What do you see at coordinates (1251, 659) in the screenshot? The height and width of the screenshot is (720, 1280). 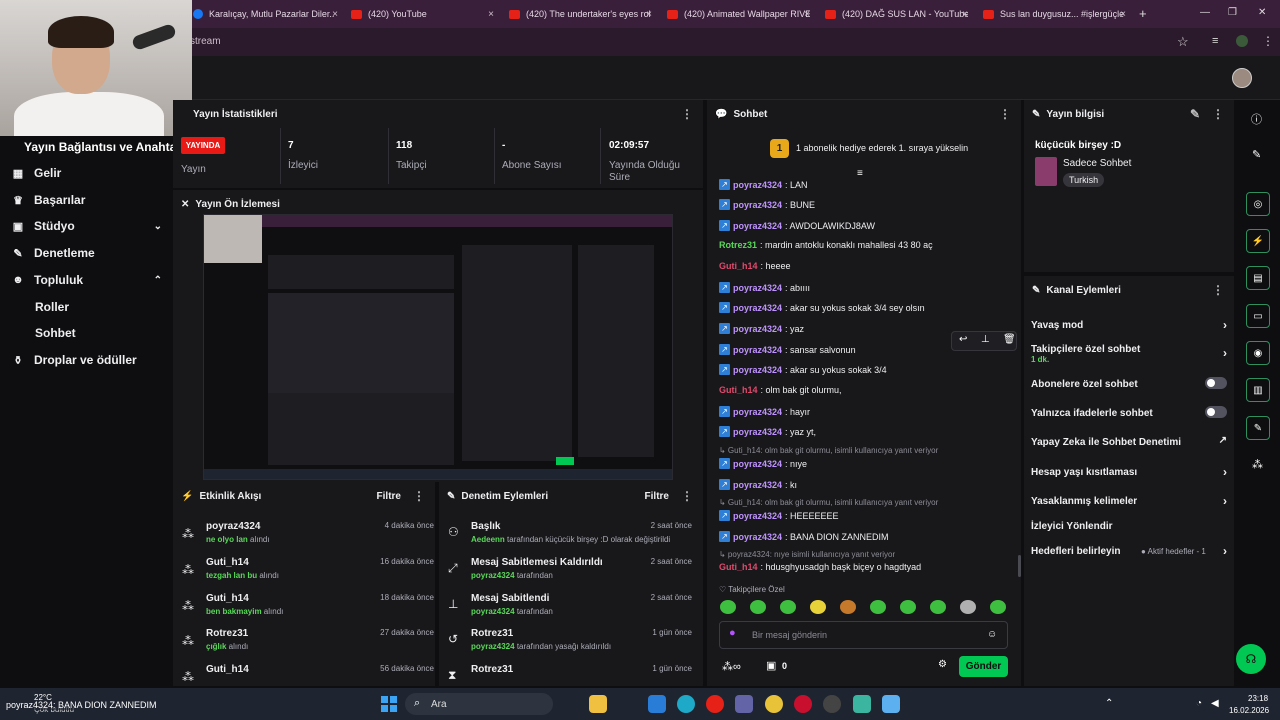 I see `support-button: ☊` at bounding box center [1251, 659].